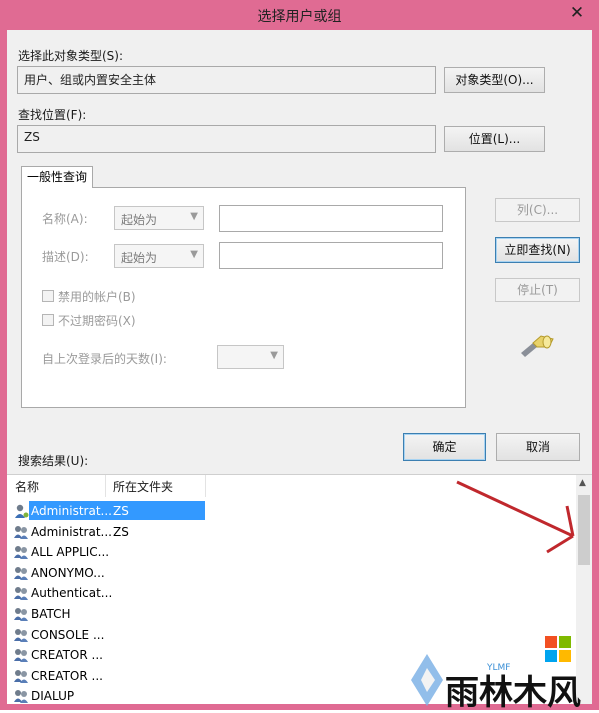 The height and width of the screenshot is (713, 599). What do you see at coordinates (97, 297) in the screenshot?
I see `disabled-accounts-label: 禁用的帐户(B)` at bounding box center [97, 297].